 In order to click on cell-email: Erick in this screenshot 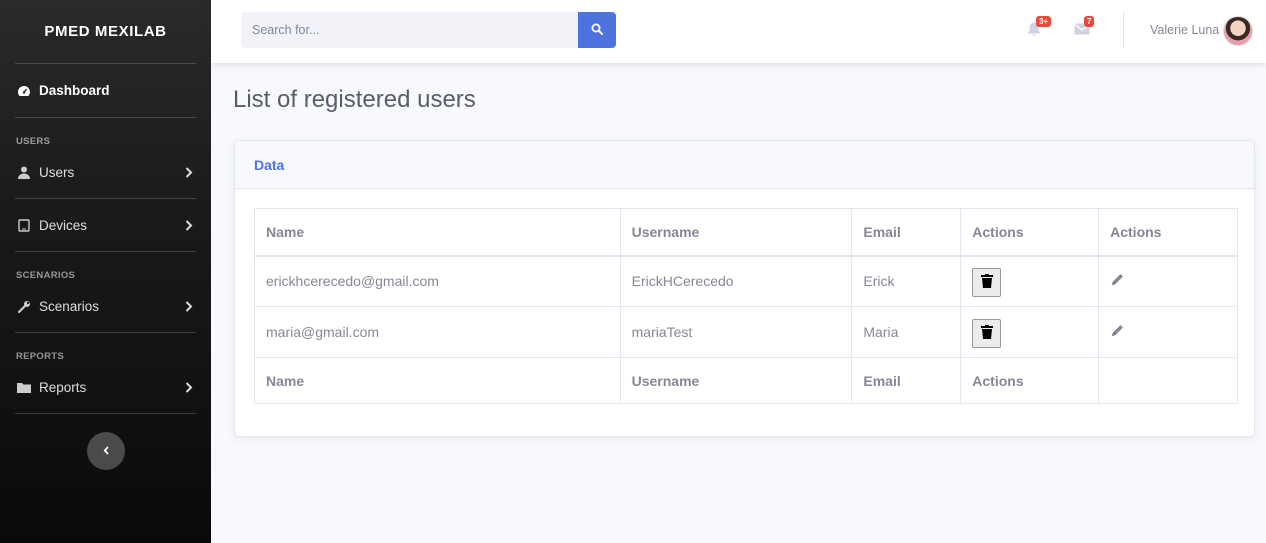, I will do `click(906, 281)`.